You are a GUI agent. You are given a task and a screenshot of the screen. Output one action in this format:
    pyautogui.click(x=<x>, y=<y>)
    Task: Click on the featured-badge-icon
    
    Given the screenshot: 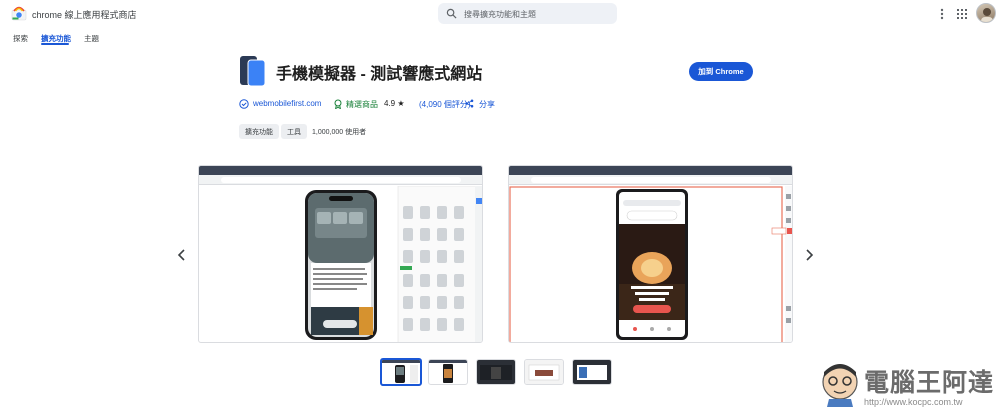 What is the action you would take?
    pyautogui.click(x=338, y=104)
    